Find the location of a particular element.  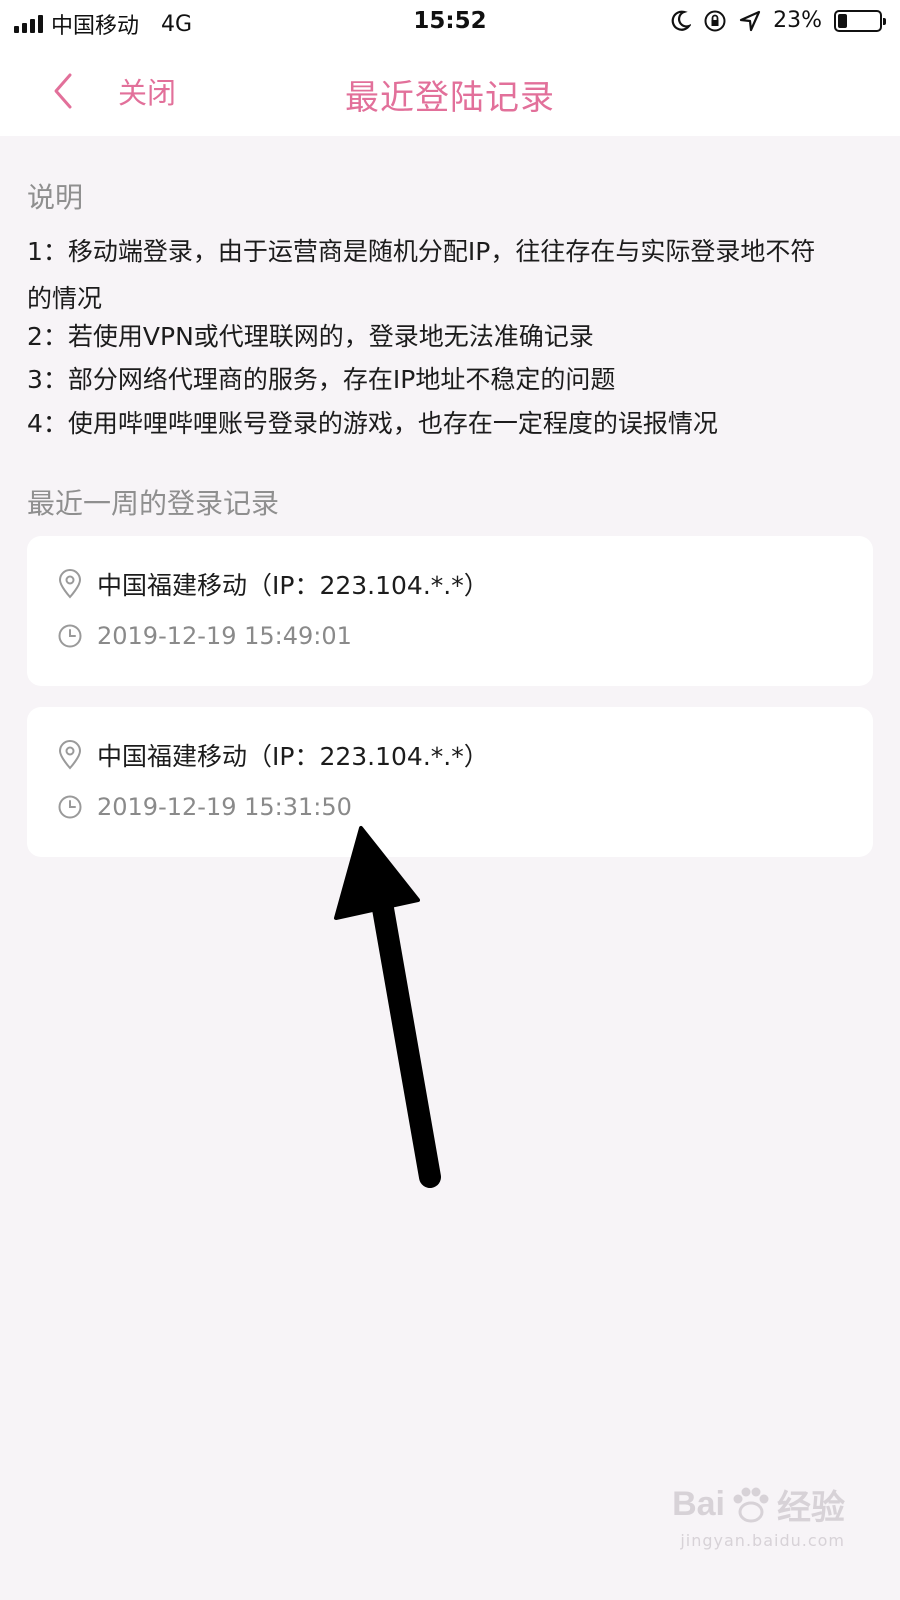

page-title: 最近登陆记录 is located at coordinates (450, 98).